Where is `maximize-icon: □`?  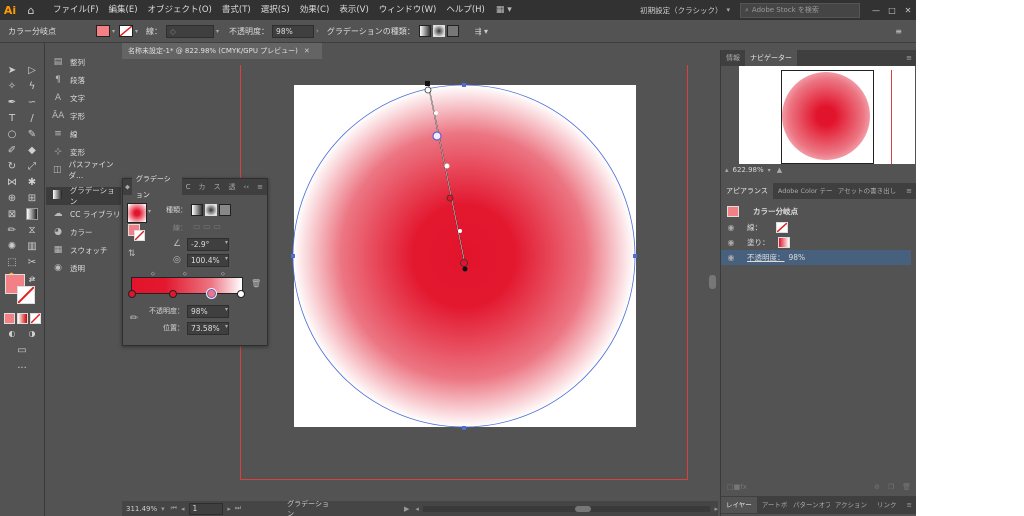
maximize-icon: □ is located at coordinates (892, 10).